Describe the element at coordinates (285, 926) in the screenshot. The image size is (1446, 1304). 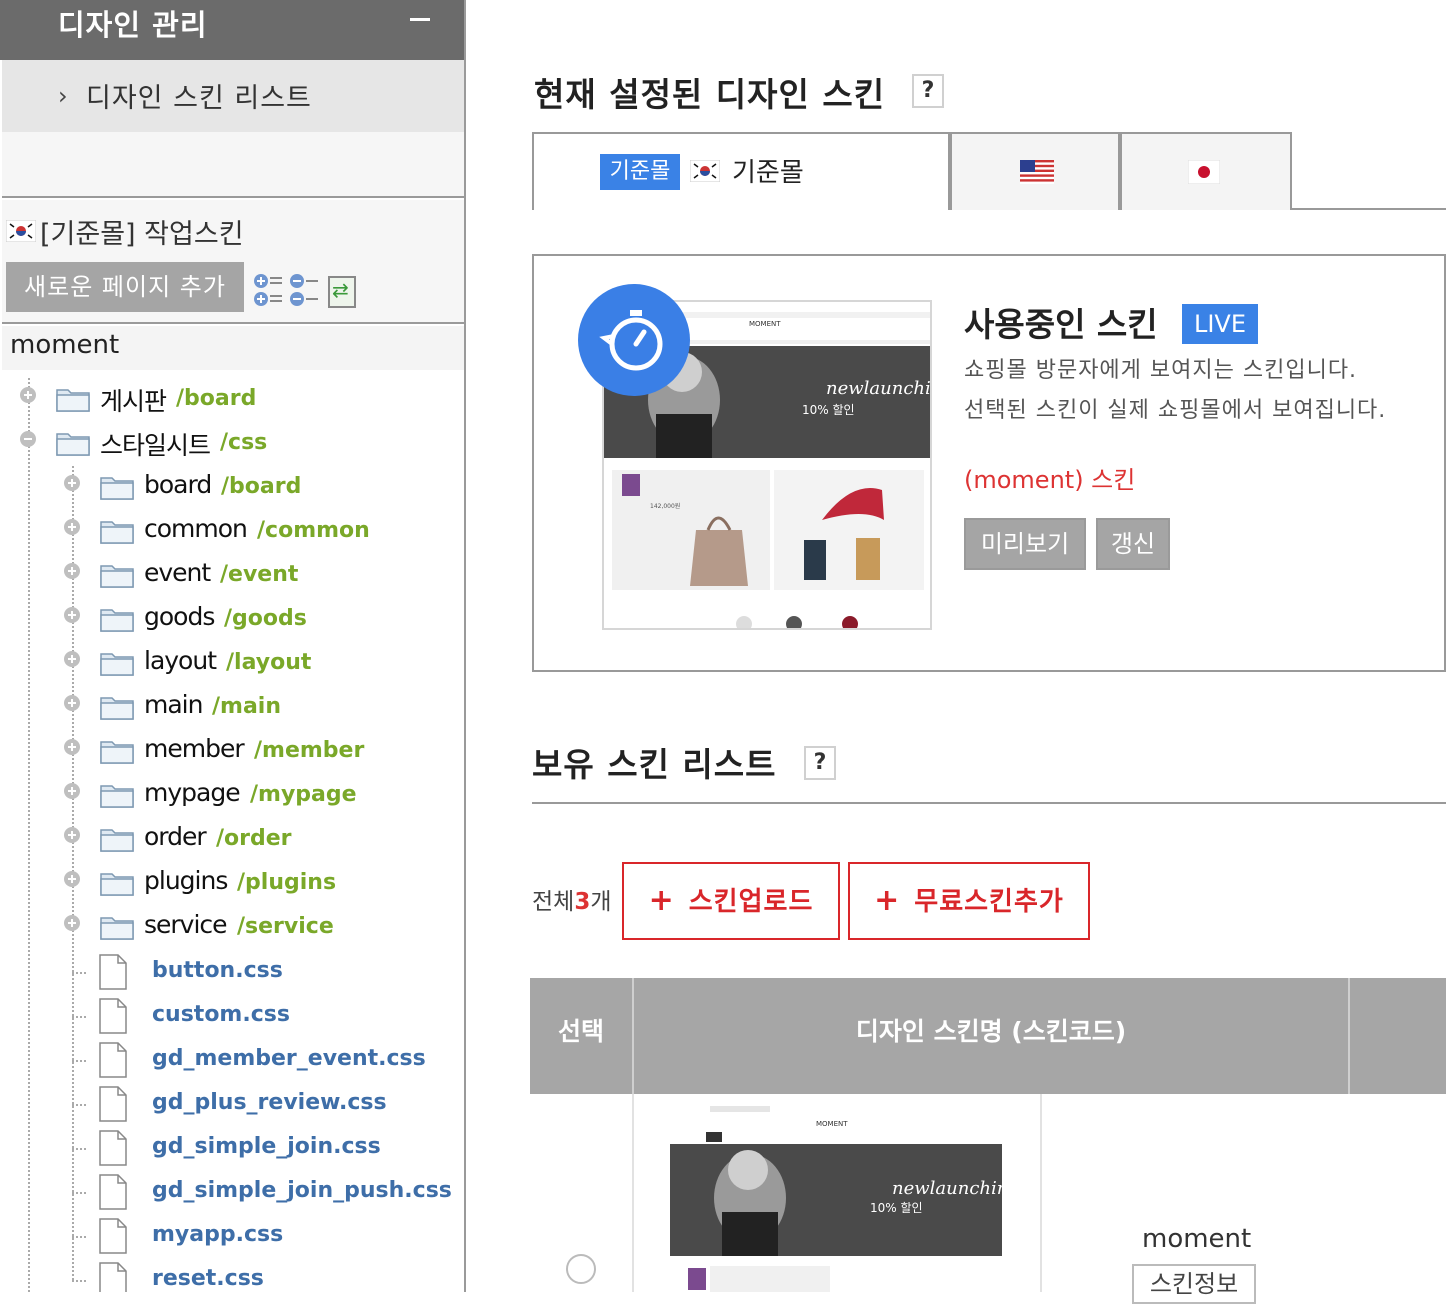
I see `folder-path: /service` at that location.